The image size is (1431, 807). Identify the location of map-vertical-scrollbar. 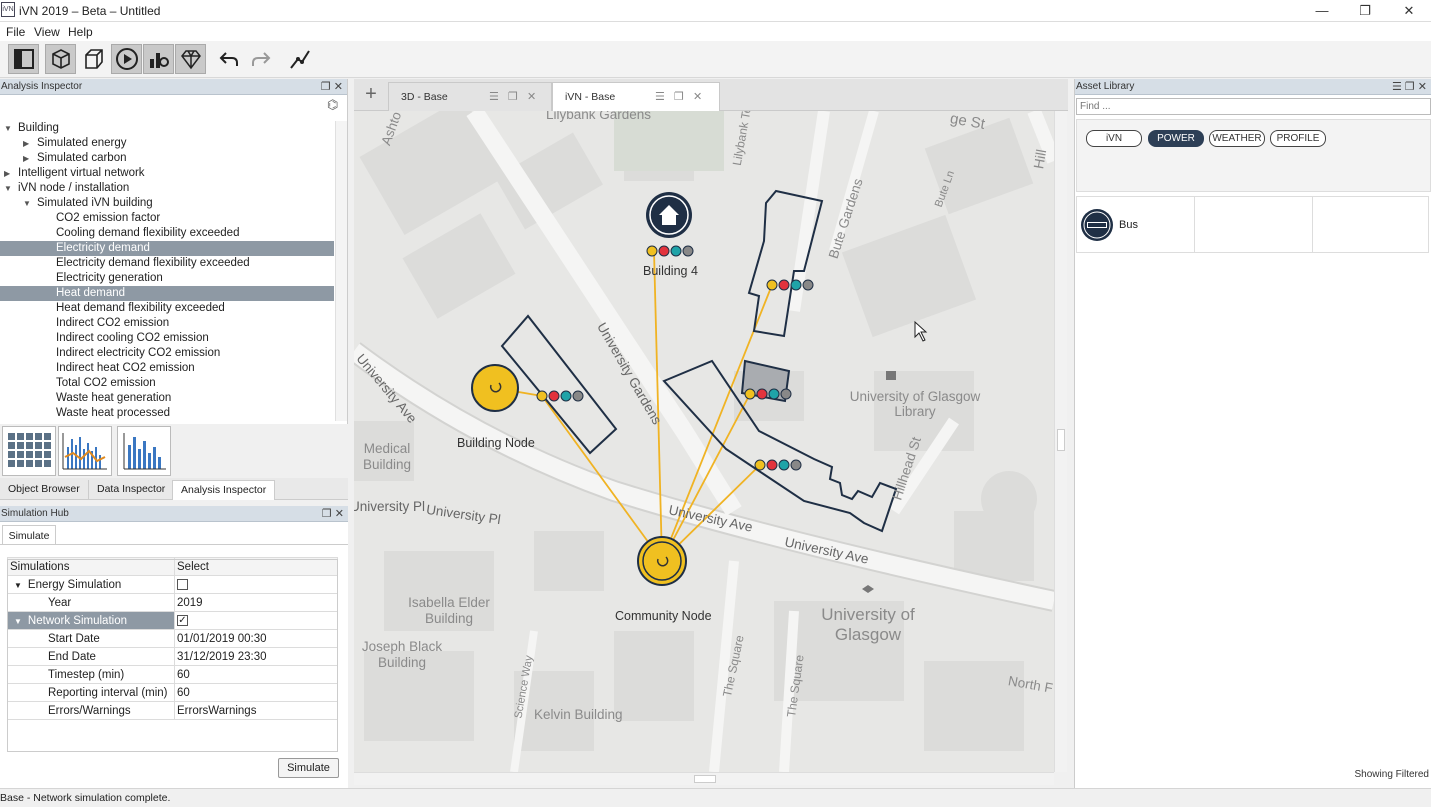
(1060, 441).